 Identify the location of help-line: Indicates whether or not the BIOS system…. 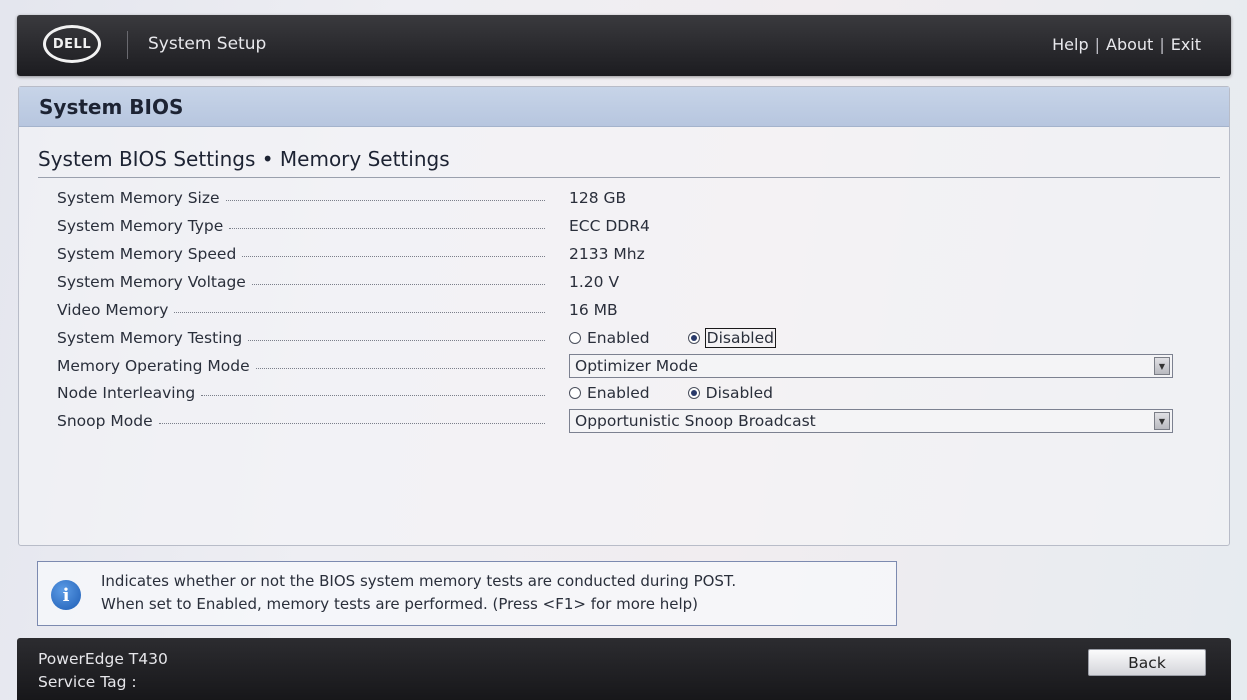
(419, 581).